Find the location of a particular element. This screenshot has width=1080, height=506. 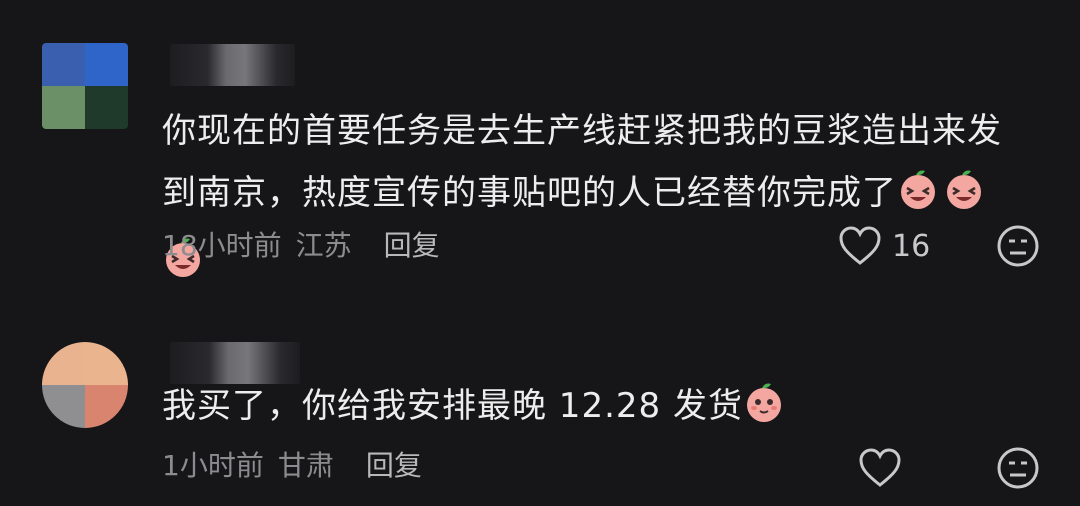

comment-meta: 1小时前 甘肃 回复 is located at coordinates (292, 466).